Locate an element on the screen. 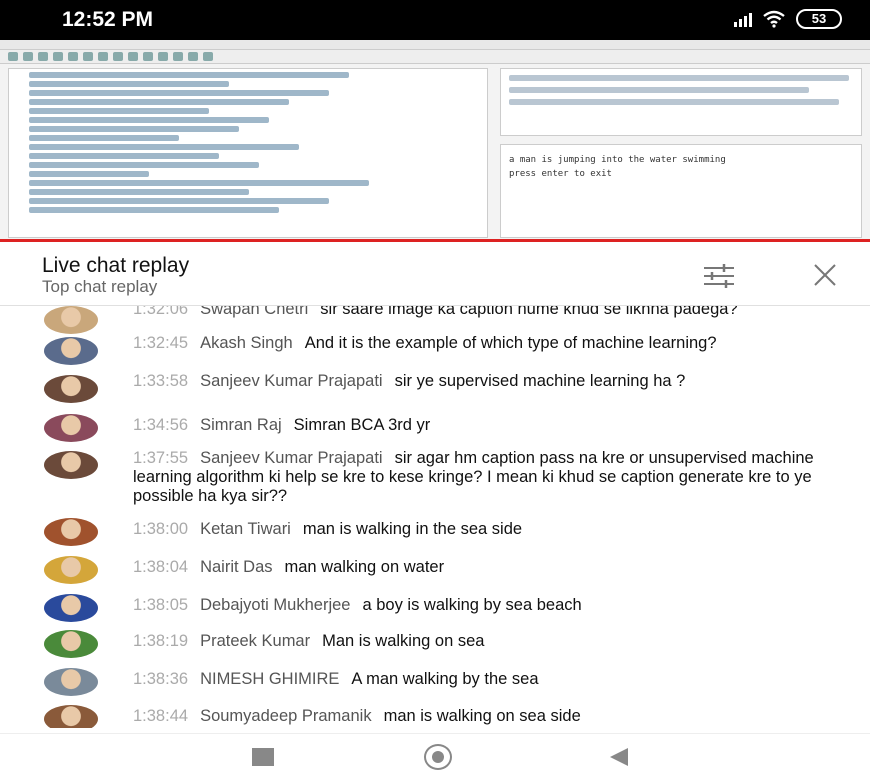 Image resolution: width=870 pixels, height=780 pixels. message-author: Nairit Das is located at coordinates (236, 567).